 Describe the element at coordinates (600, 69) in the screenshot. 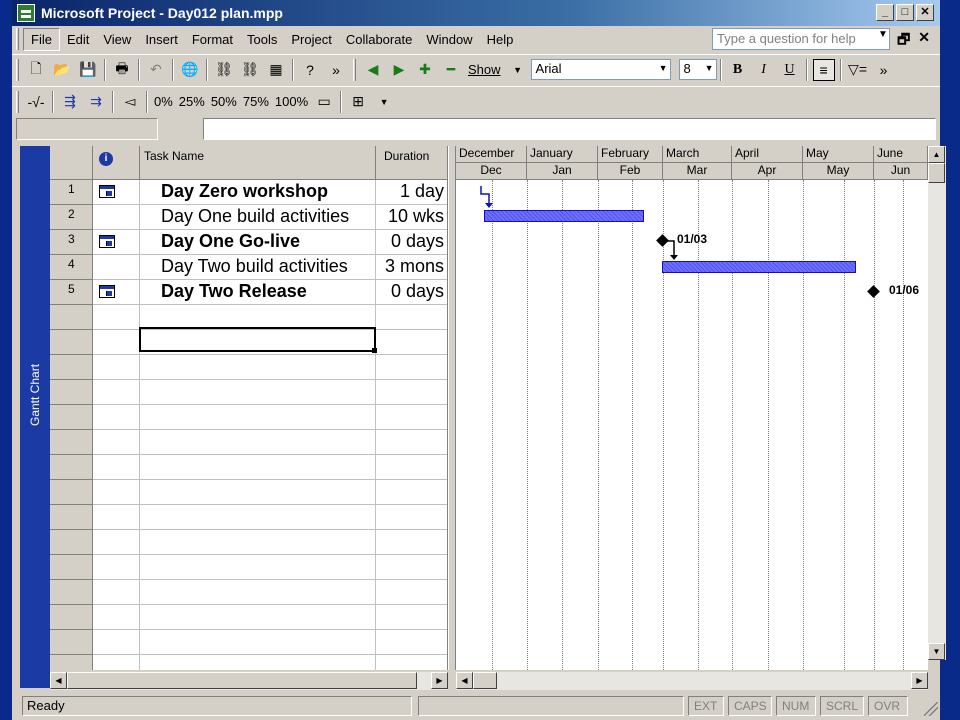

I see `font-name-select: Arial ▼` at that location.